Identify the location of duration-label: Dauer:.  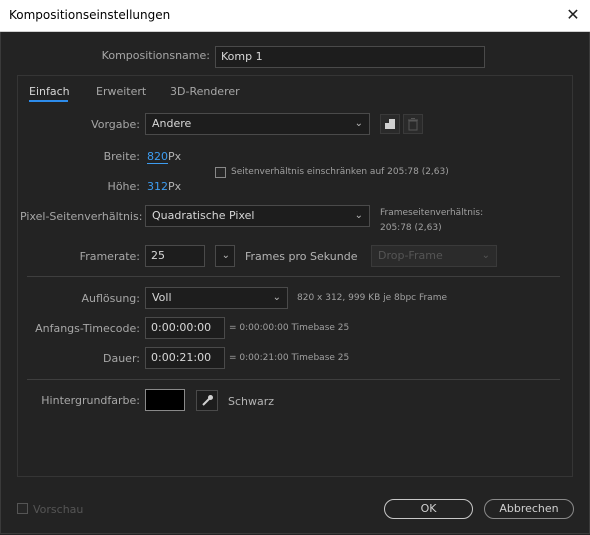
(121, 358).